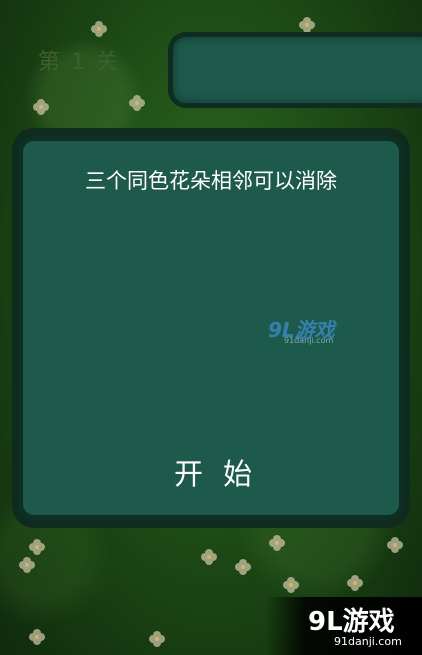  What do you see at coordinates (368, 641) in the screenshot?
I see `corner-watermark-site: 91danji.com` at bounding box center [368, 641].